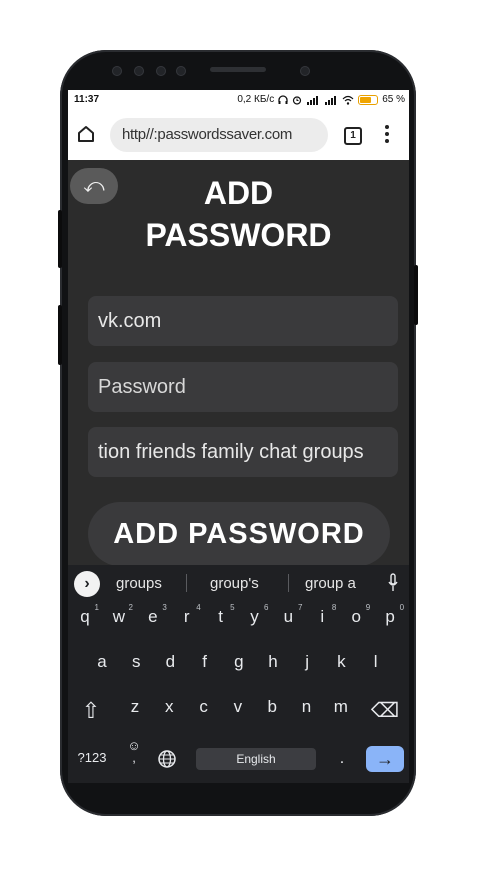  I want to click on key-z: z, so click(135, 707).